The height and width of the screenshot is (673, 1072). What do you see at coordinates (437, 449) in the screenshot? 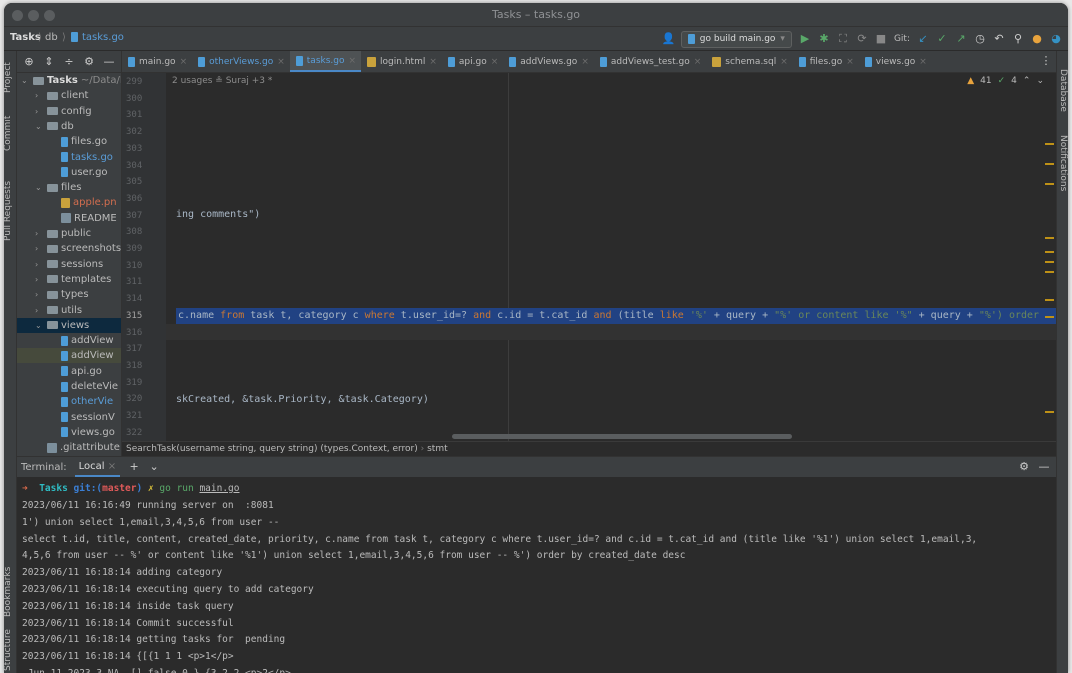
I see `breadcrumb-statement: stmt` at bounding box center [437, 449].